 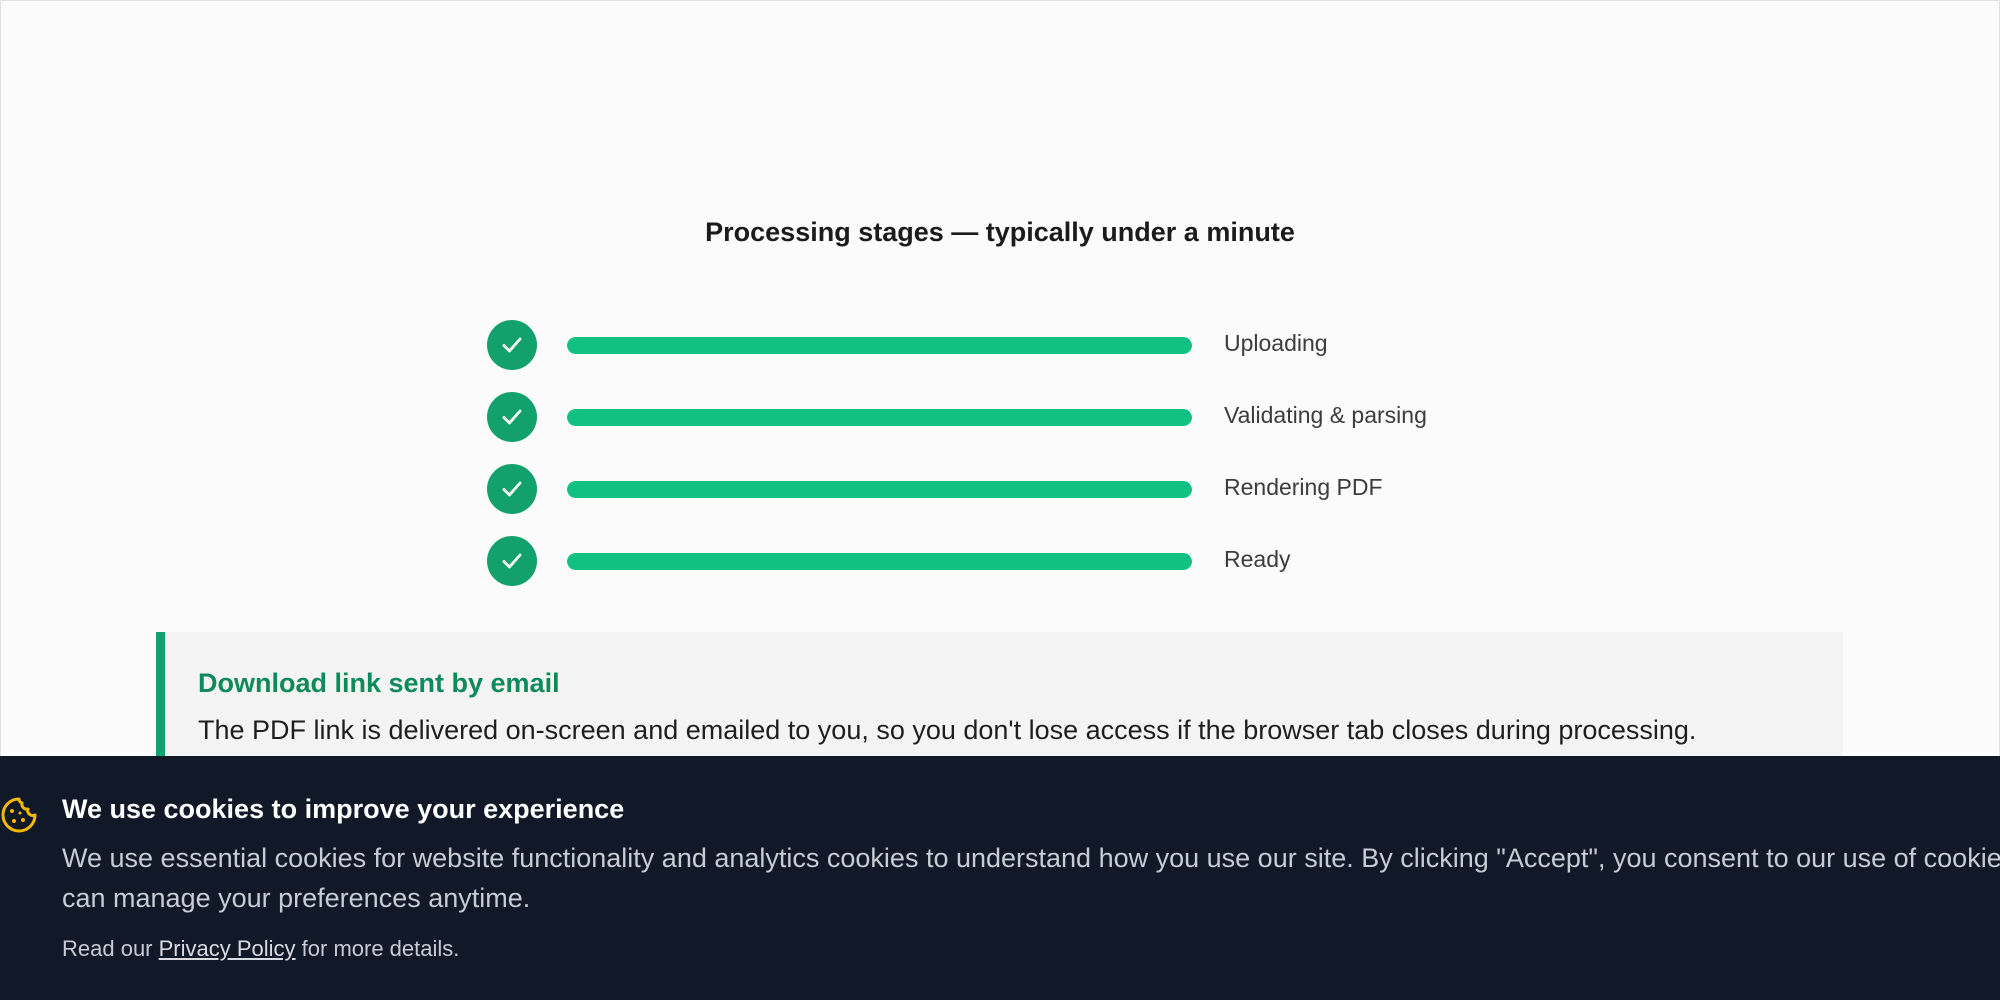 I want to click on stage-uploading: Uploading, so click(x=1037, y=345).